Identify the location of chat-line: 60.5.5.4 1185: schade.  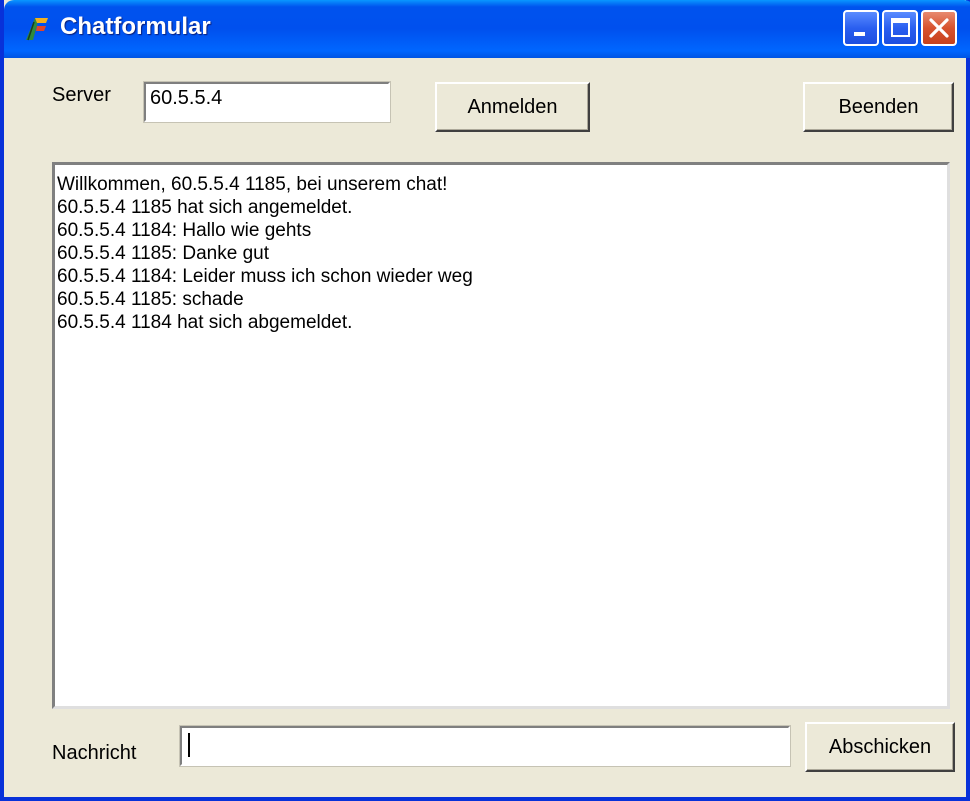
(150, 299).